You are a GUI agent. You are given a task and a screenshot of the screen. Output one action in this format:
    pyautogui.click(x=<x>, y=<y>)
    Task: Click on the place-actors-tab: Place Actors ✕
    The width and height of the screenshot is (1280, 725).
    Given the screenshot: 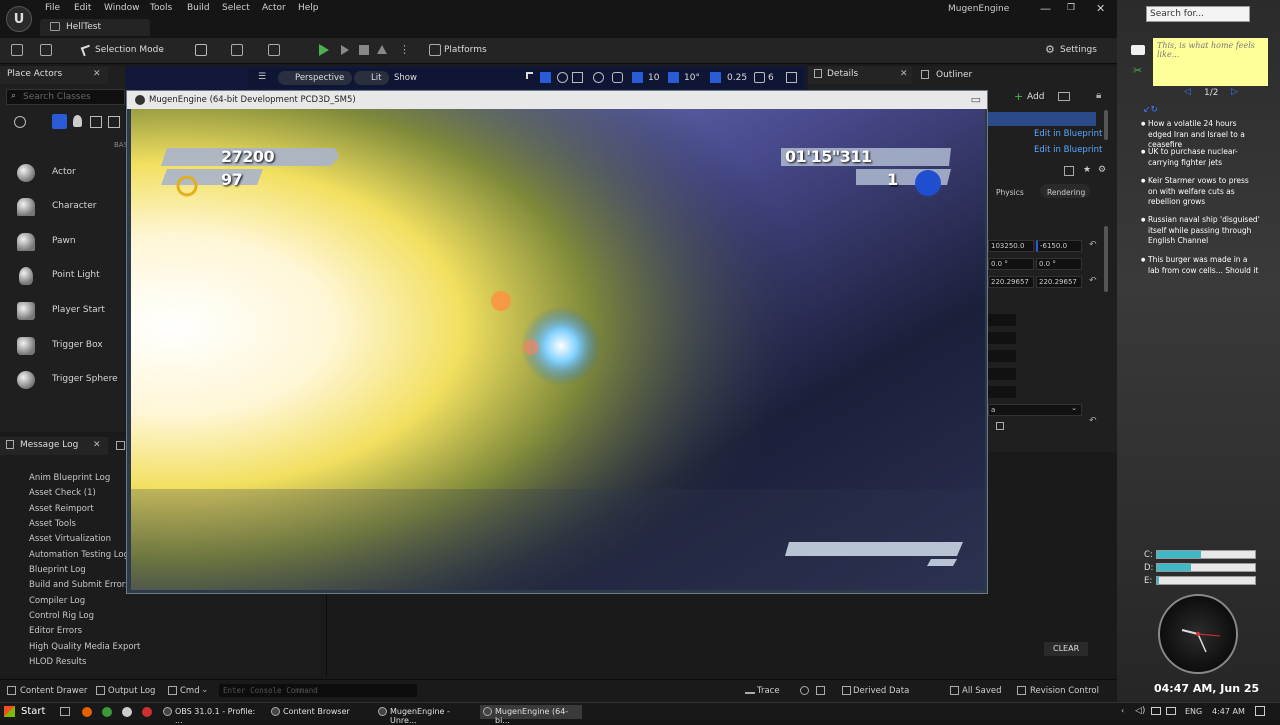 What is the action you would take?
    pyautogui.click(x=54, y=75)
    